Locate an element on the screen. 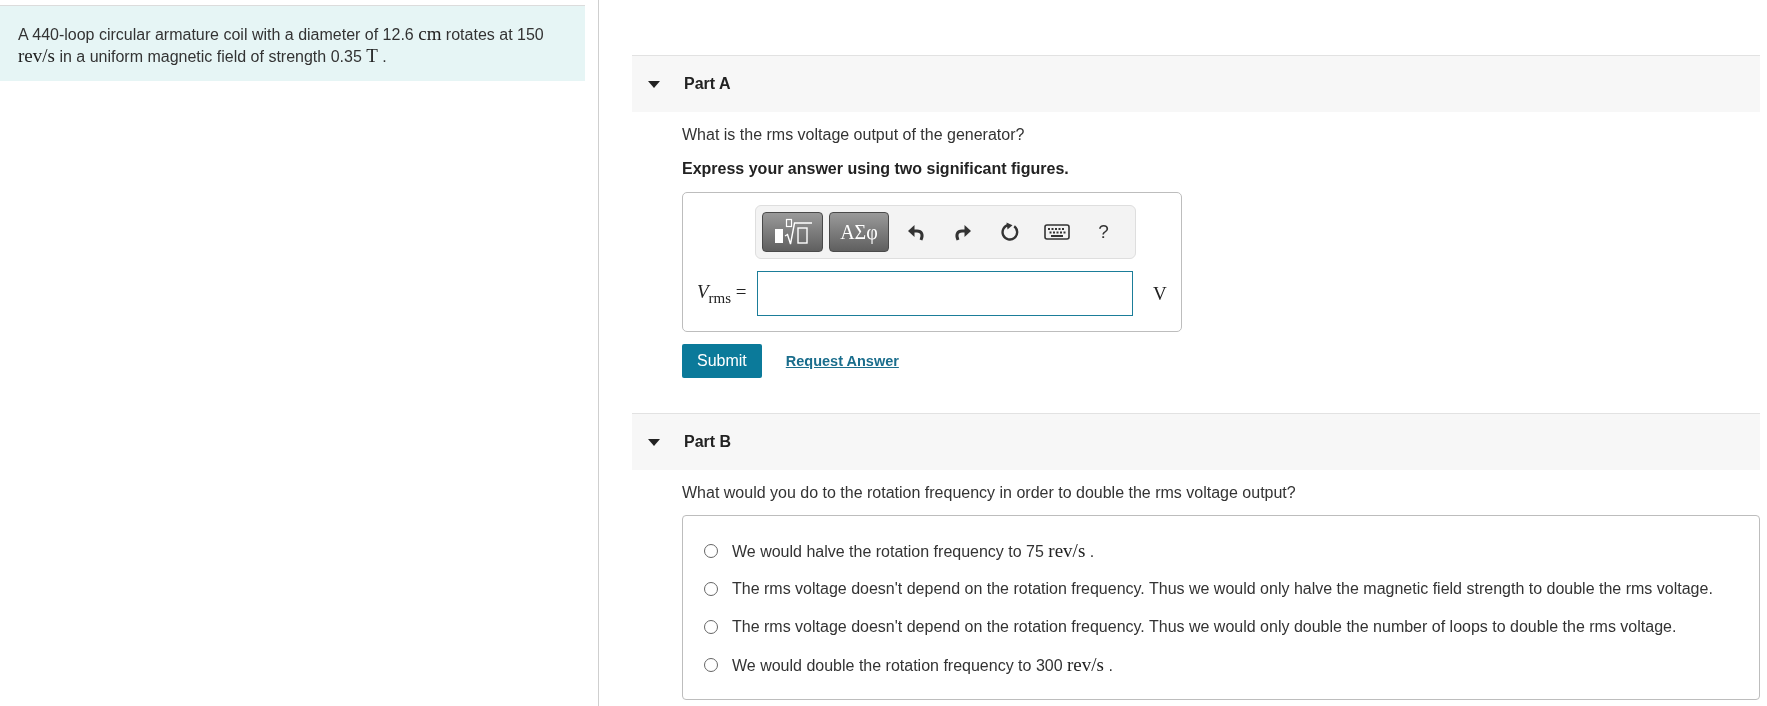 This screenshot has width=1767, height=706. part-title: Part B is located at coordinates (708, 442).